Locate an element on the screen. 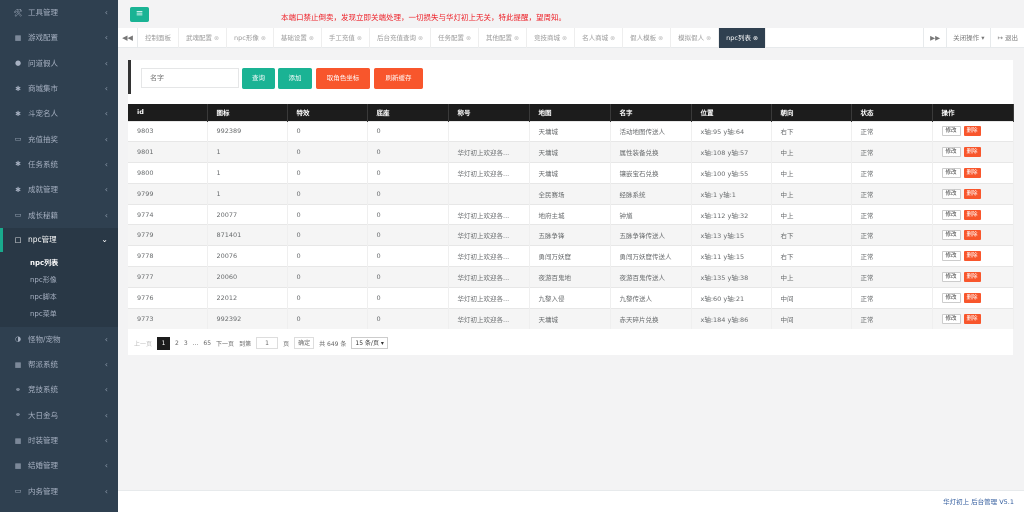 The height and width of the screenshot is (512, 1024). tab: 其他配置 ⊗ is located at coordinates (503, 37).